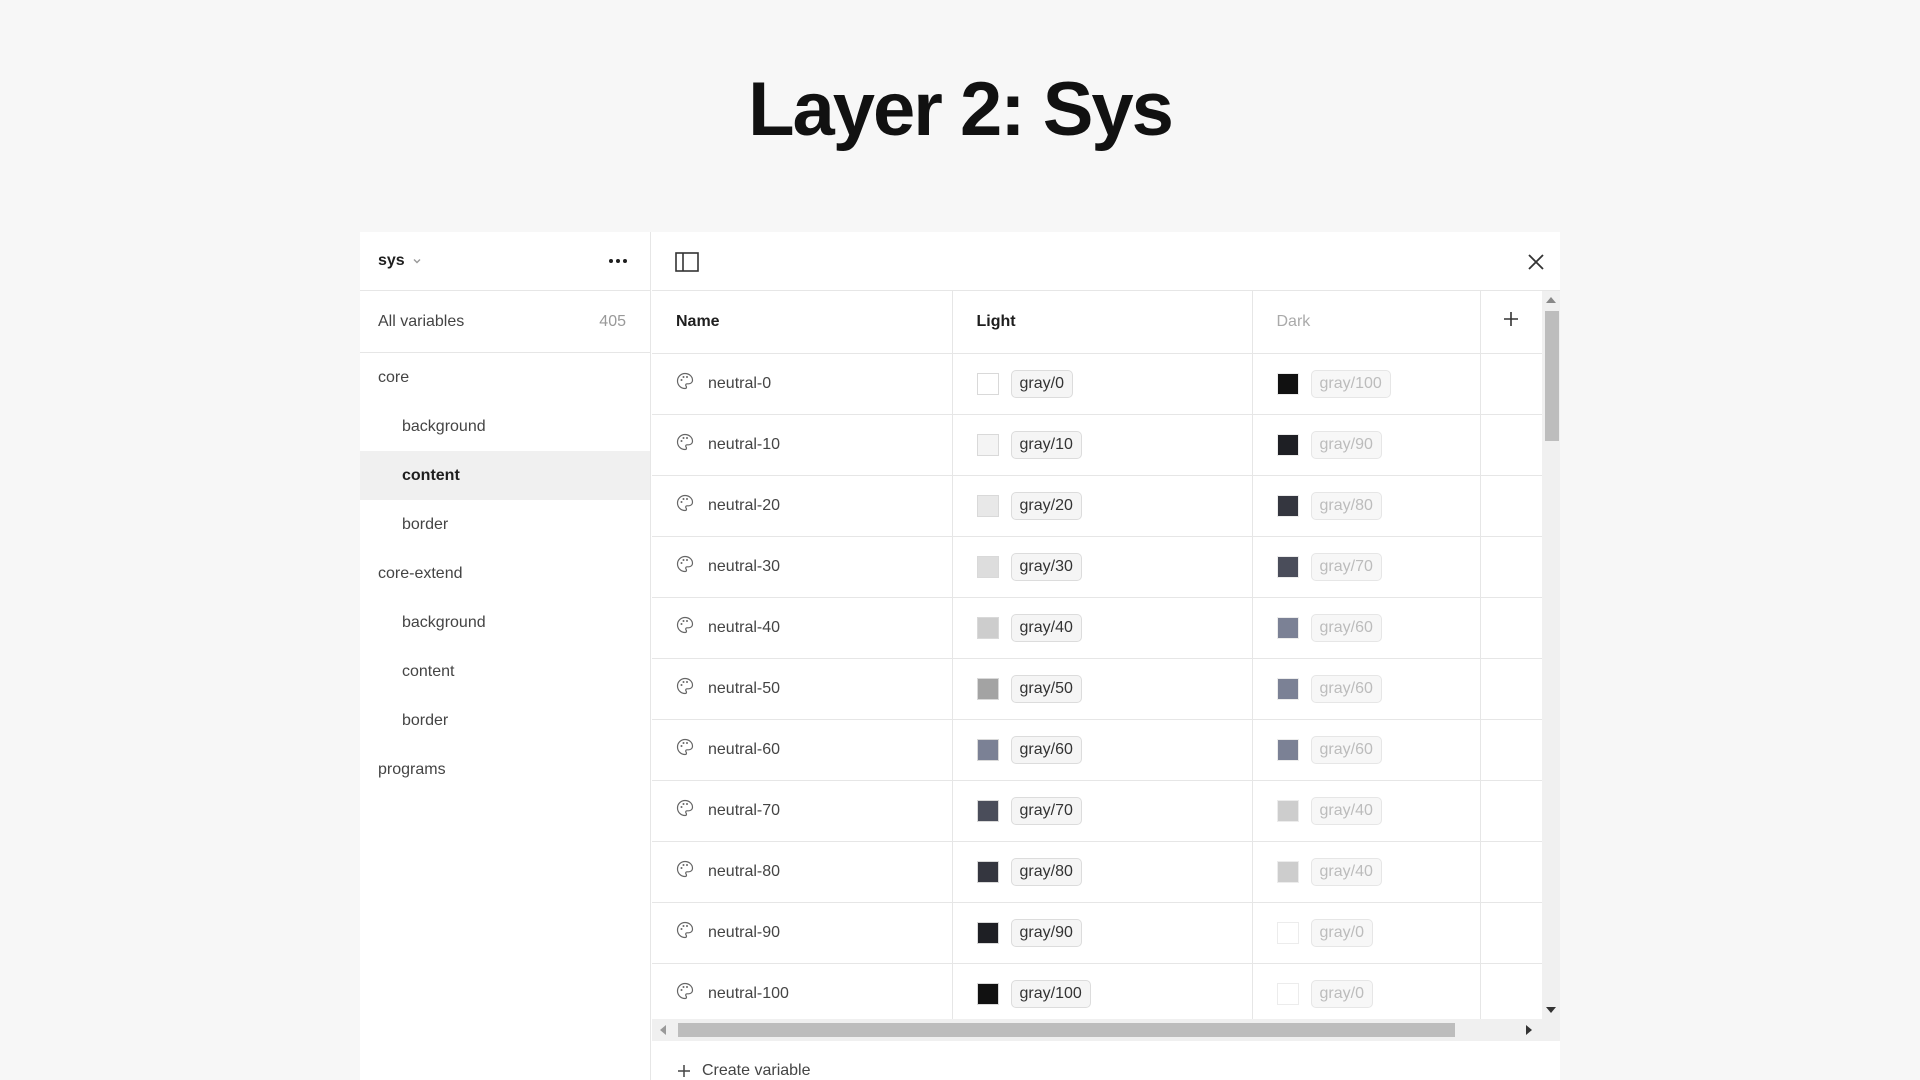 The image size is (1920, 1080). Describe the element at coordinates (1097, 506) in the screenshot. I see `table-row: neutral-20 gray/20 gray/80` at that location.